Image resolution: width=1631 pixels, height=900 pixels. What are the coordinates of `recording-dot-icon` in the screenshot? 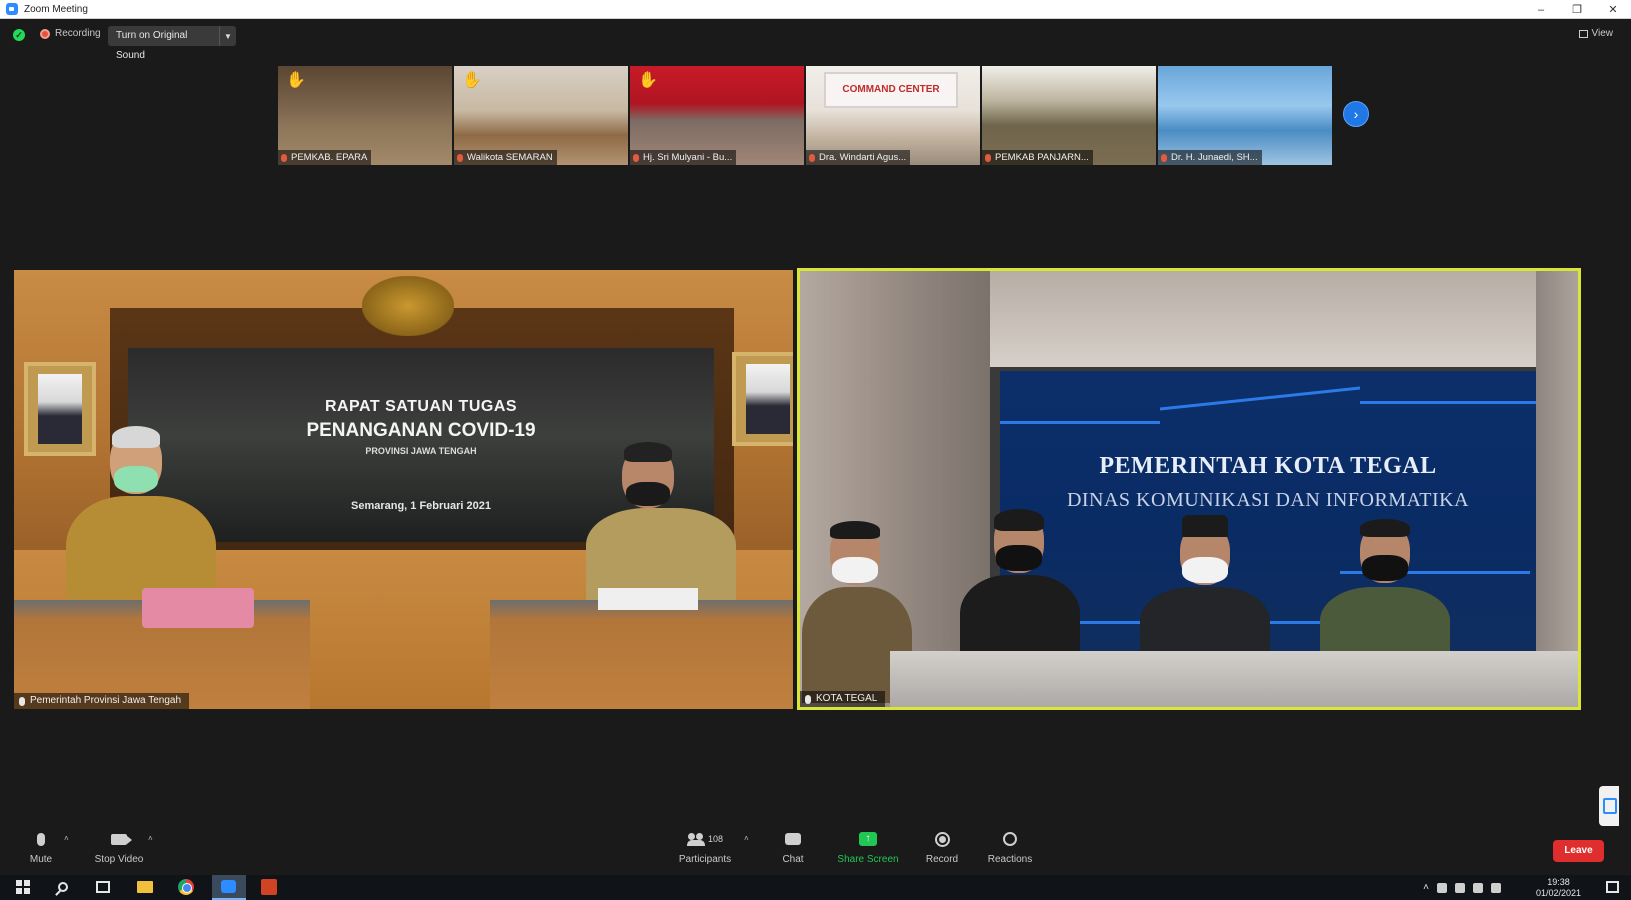 It's located at (45, 33).